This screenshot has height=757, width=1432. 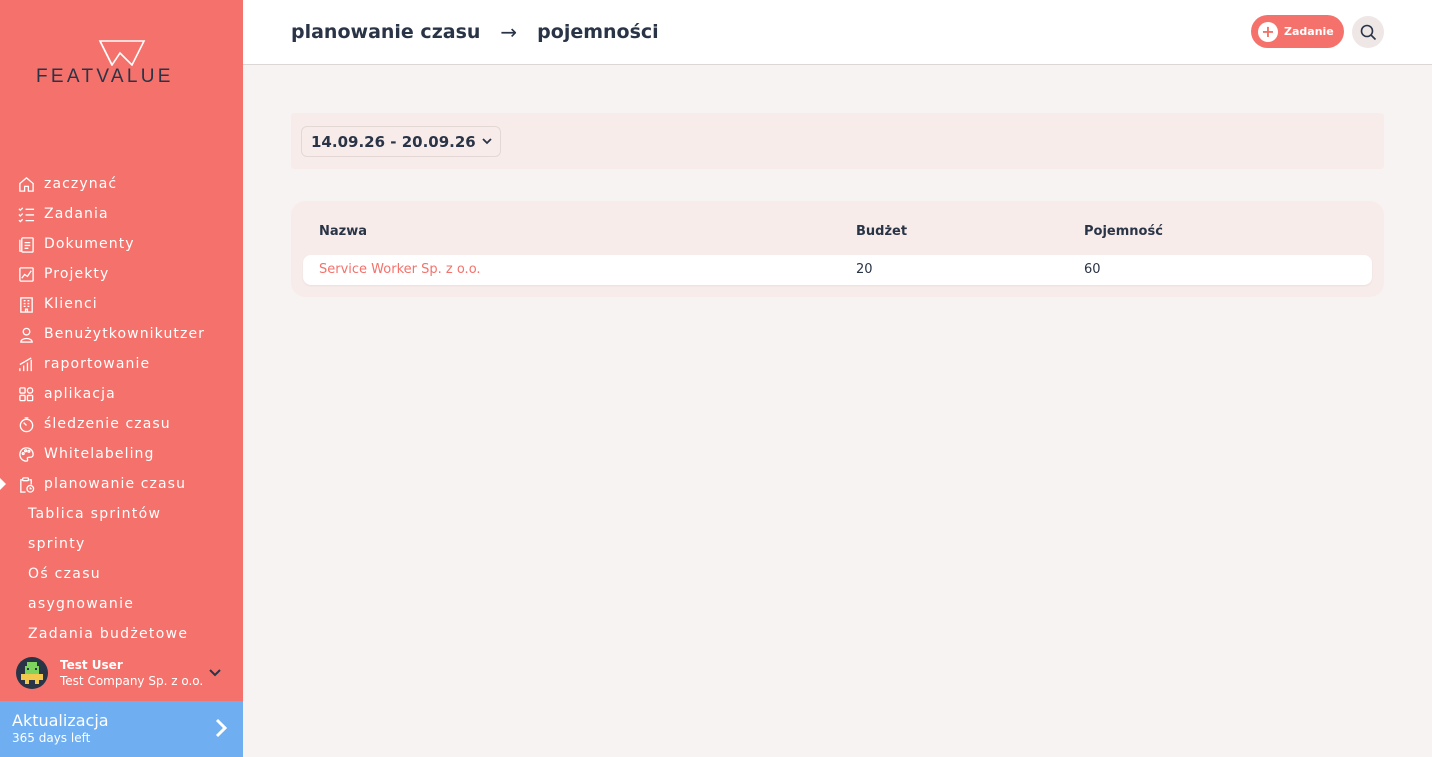 What do you see at coordinates (26, 454) in the screenshot?
I see `palette-icon` at bounding box center [26, 454].